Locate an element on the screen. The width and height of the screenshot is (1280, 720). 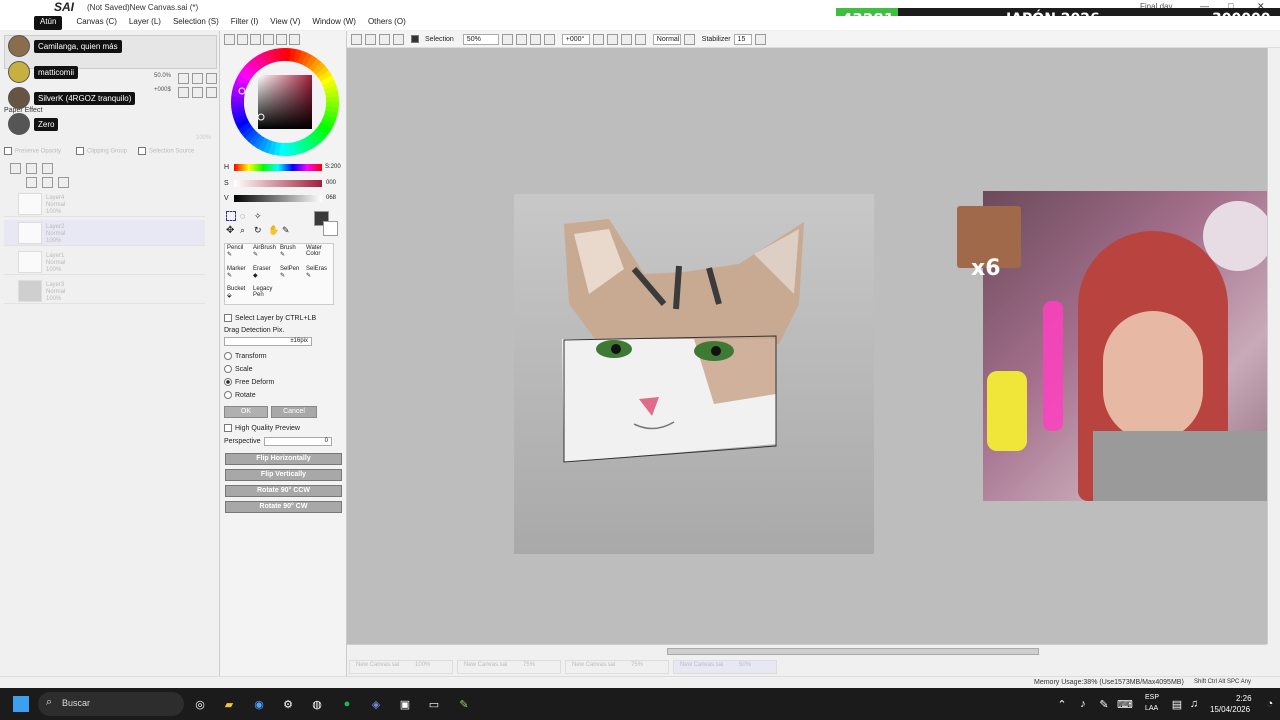
color-hsv-tab is located at coordinates (255, 39).